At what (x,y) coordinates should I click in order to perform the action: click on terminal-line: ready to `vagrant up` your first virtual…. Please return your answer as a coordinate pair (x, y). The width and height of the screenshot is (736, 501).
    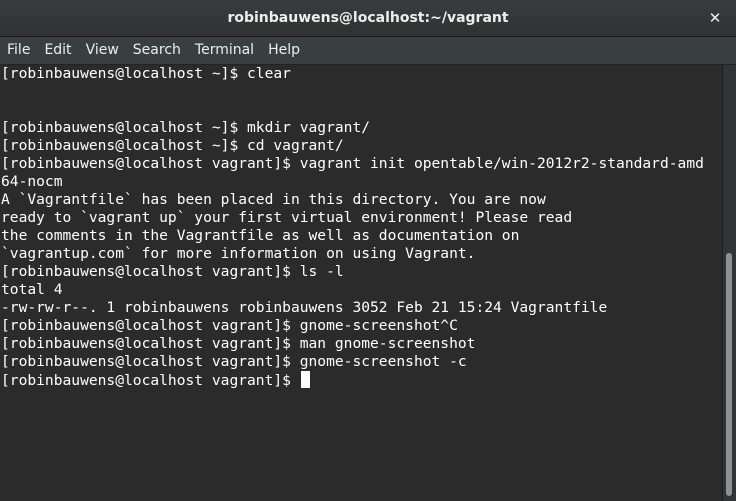
    Looking at the image, I should click on (287, 217).